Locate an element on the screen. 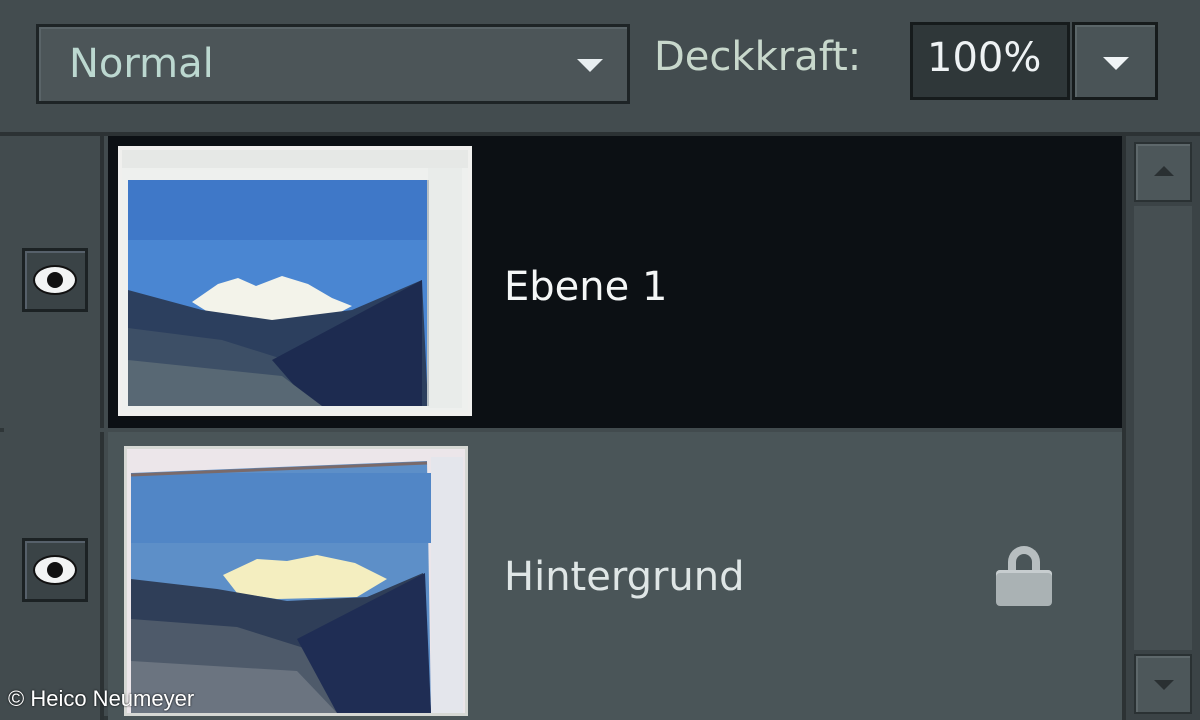 The height and width of the screenshot is (720, 1200). scroll-up-button is located at coordinates (1163, 172).